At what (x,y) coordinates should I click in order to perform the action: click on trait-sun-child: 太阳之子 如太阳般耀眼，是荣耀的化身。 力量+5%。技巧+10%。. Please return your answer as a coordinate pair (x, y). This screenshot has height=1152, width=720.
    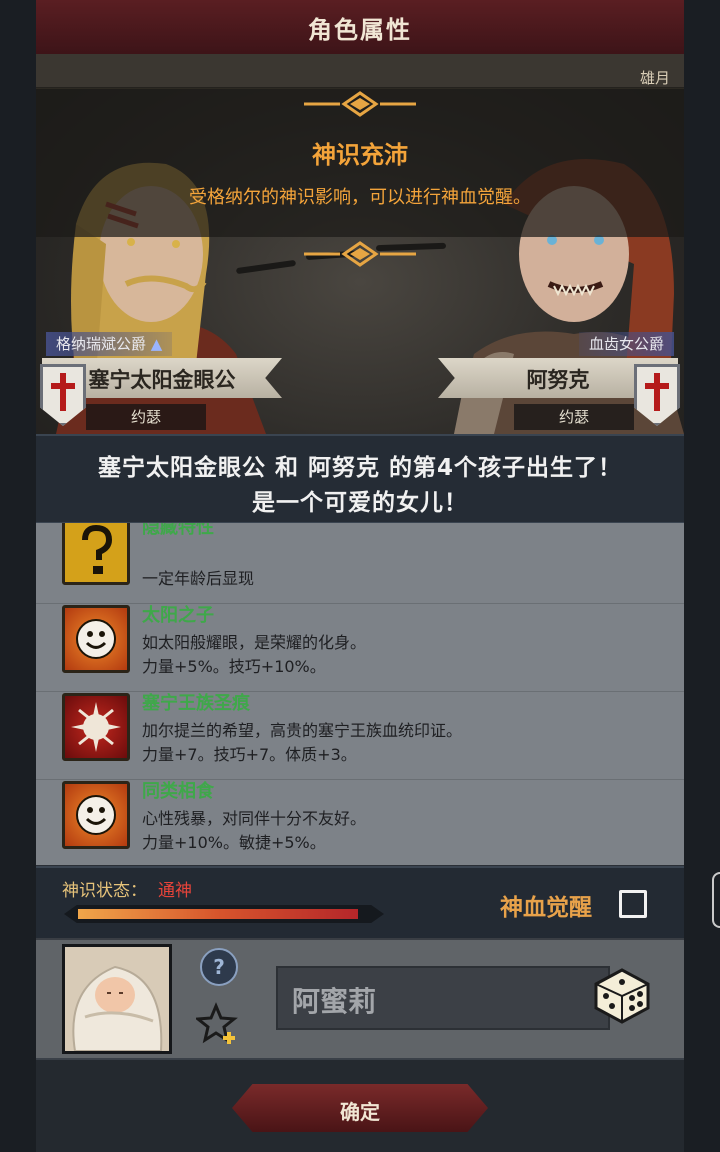
    Looking at the image, I should click on (360, 647).